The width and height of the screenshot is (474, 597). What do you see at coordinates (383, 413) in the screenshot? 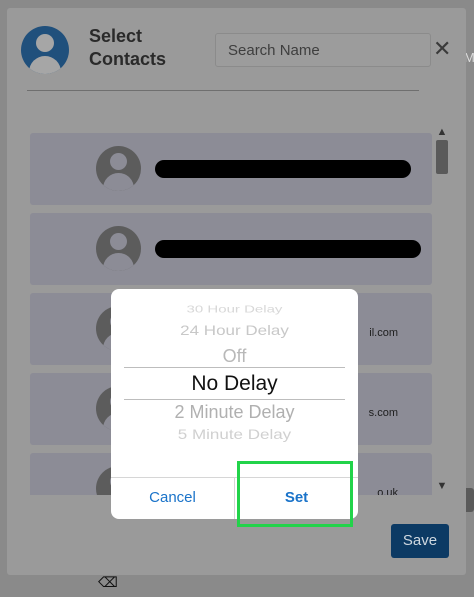
I see `contact-email: s.com` at bounding box center [383, 413].